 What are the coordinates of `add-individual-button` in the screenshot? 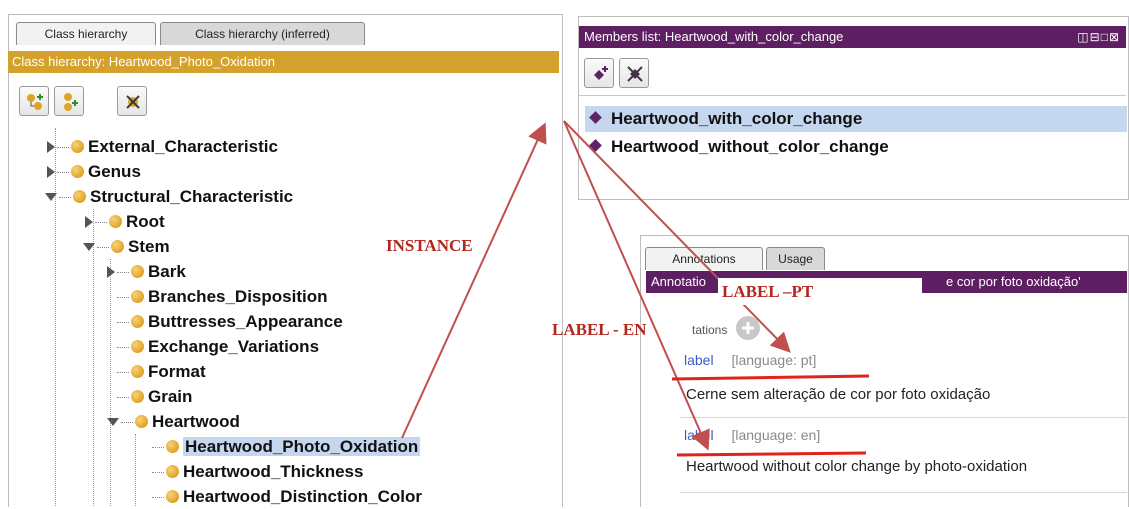 It's located at (599, 73).